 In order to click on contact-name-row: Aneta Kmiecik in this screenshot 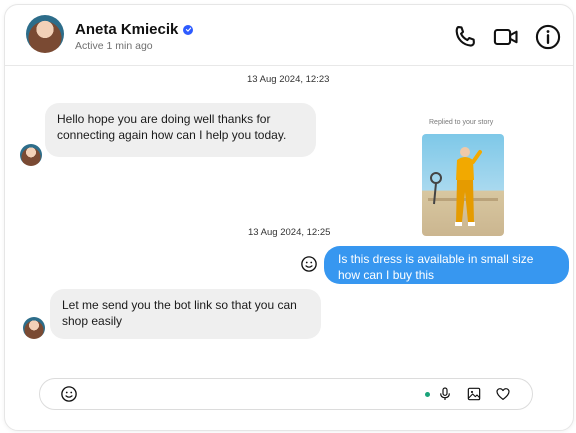, I will do `click(134, 29)`.